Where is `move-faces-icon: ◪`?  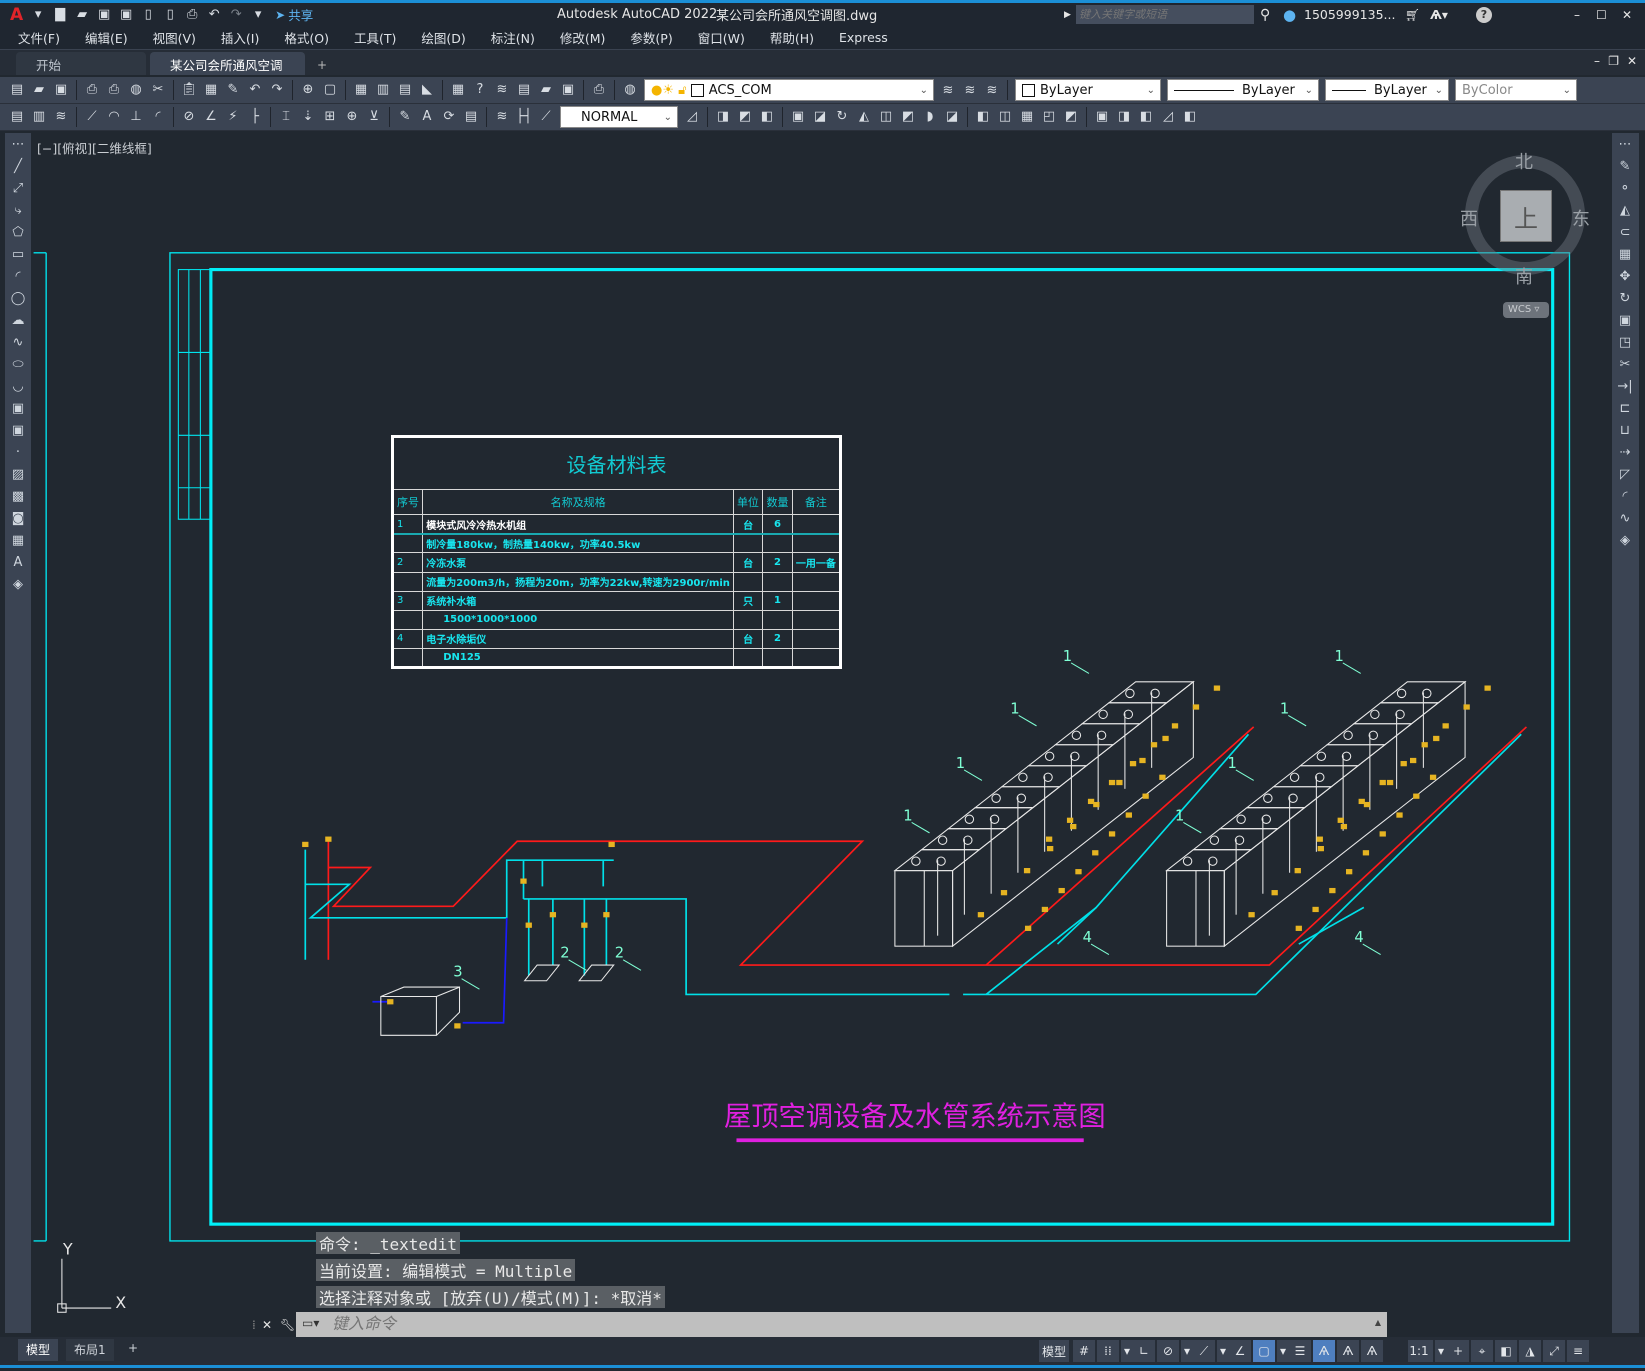
move-faces-icon: ◪ is located at coordinates (820, 116).